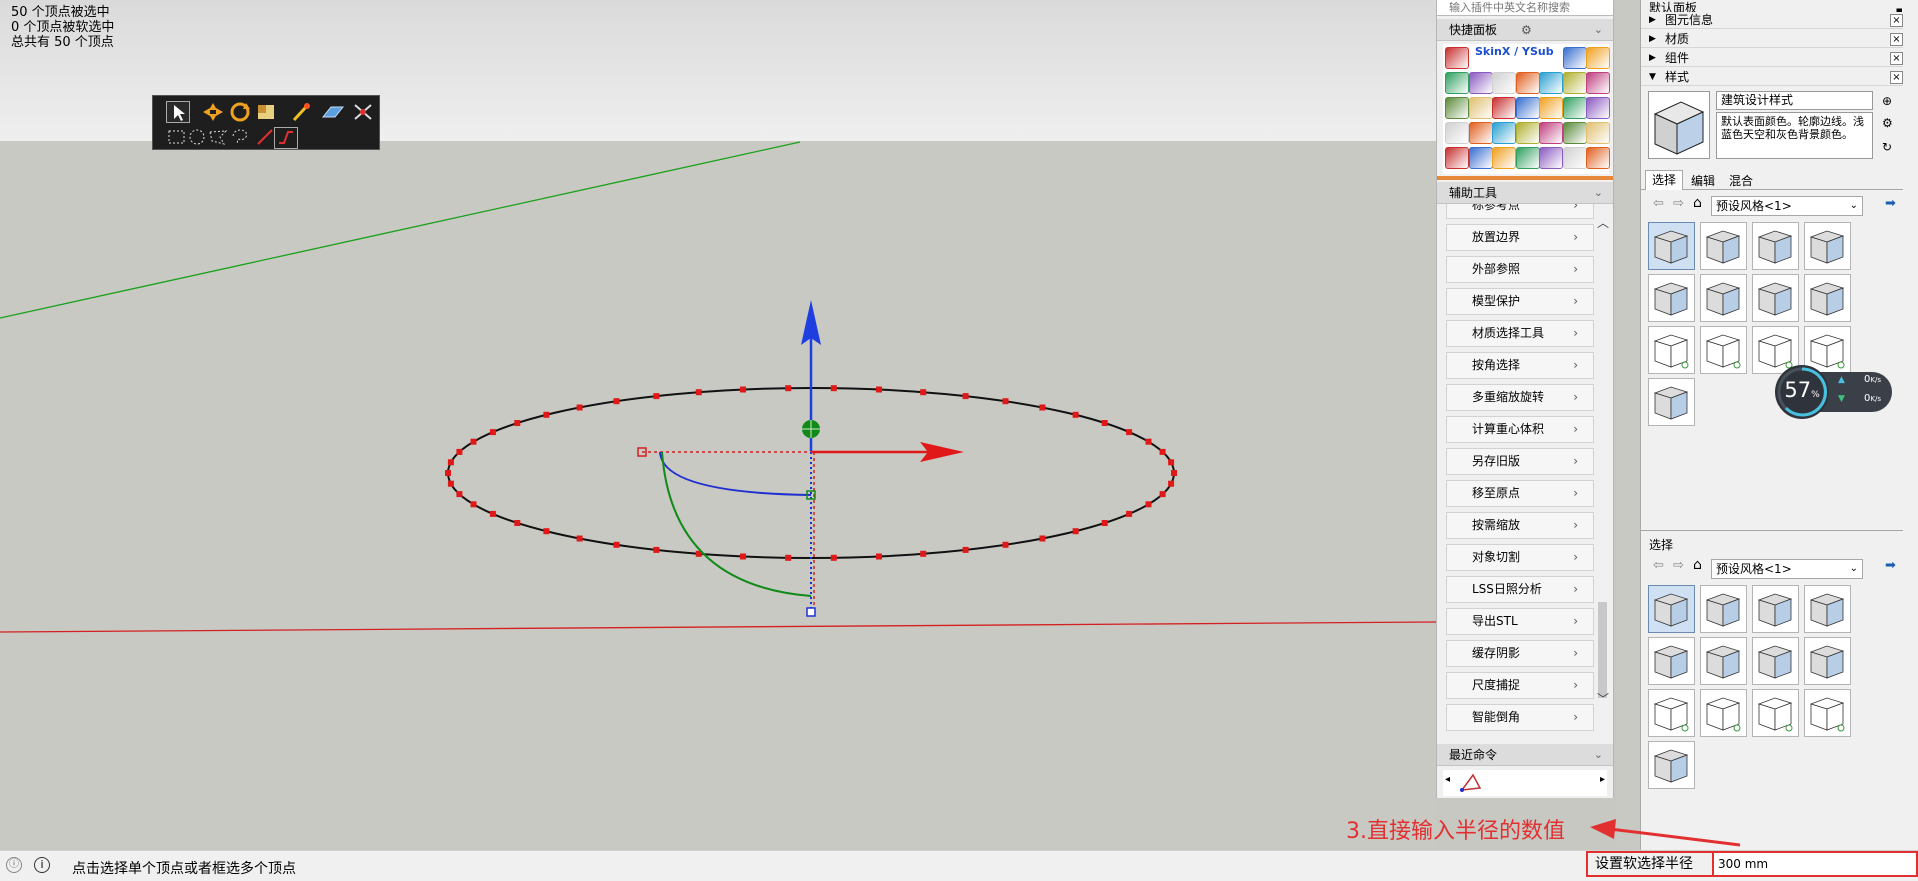  Describe the element at coordinates (1772, 20) in the screenshot. I see `section-entity-info: ▶ 图元信息 ×` at that location.